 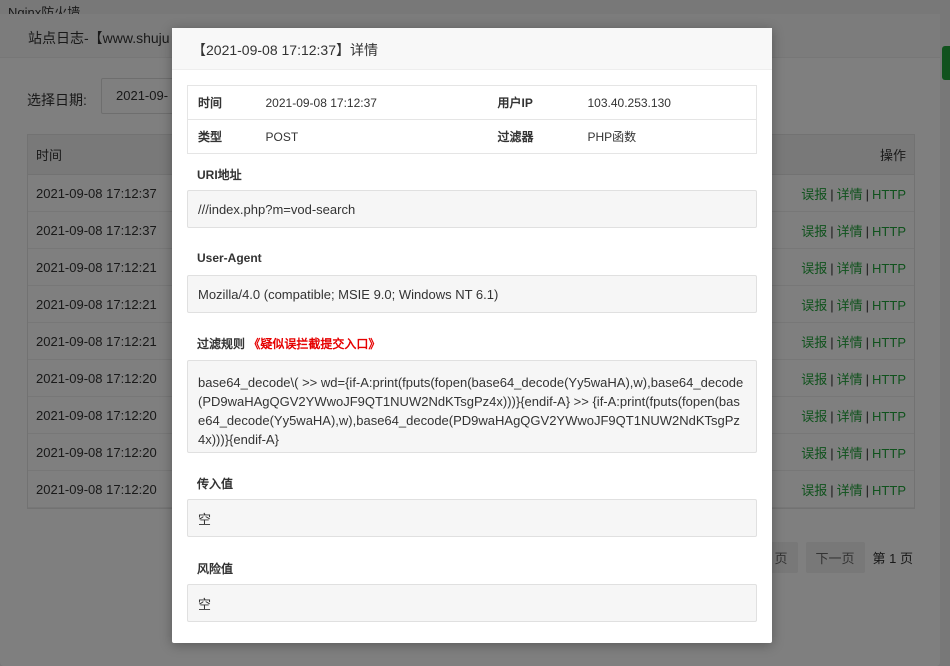 I want to click on risk-value-label: 风险值, so click(x=215, y=569).